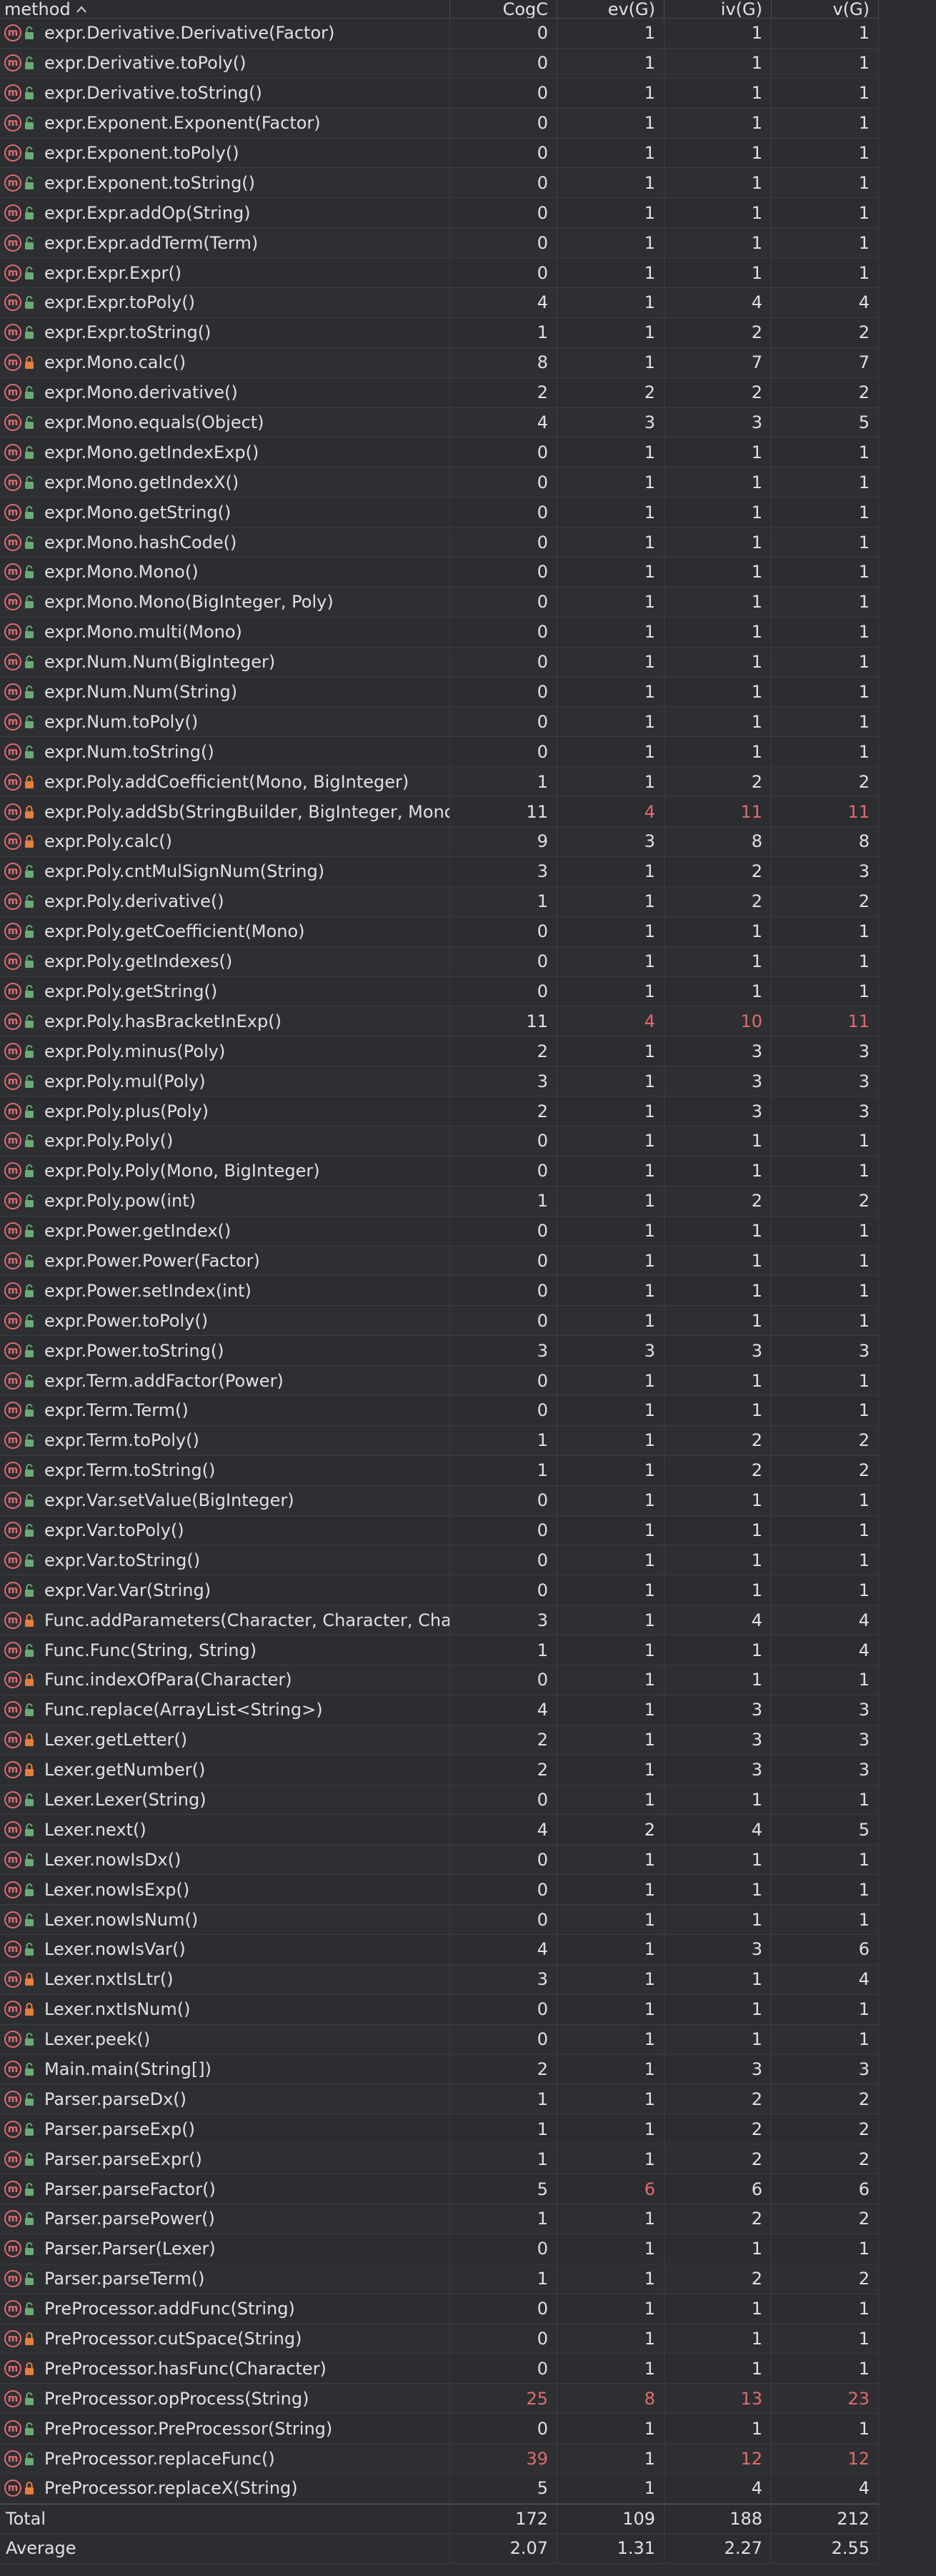 Image resolution: width=936 pixels, height=2576 pixels. What do you see at coordinates (439, 214) in the screenshot?
I see `table-row: m expr.Expr.addOp(String) 0 1 1 1` at bounding box center [439, 214].